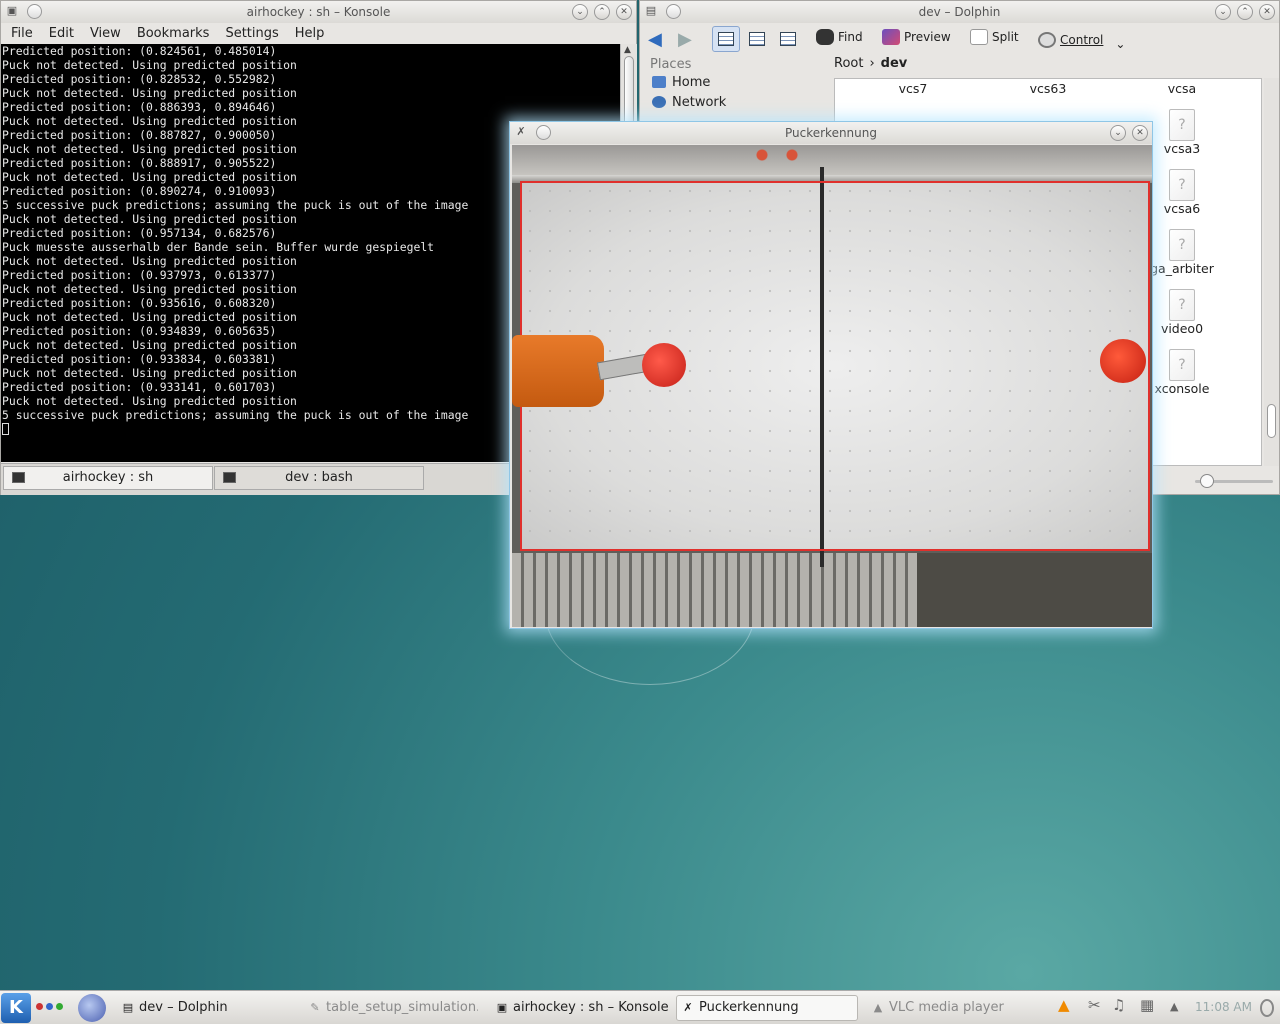  Describe the element at coordinates (891, 37) in the screenshot. I see `preview-icon` at that location.